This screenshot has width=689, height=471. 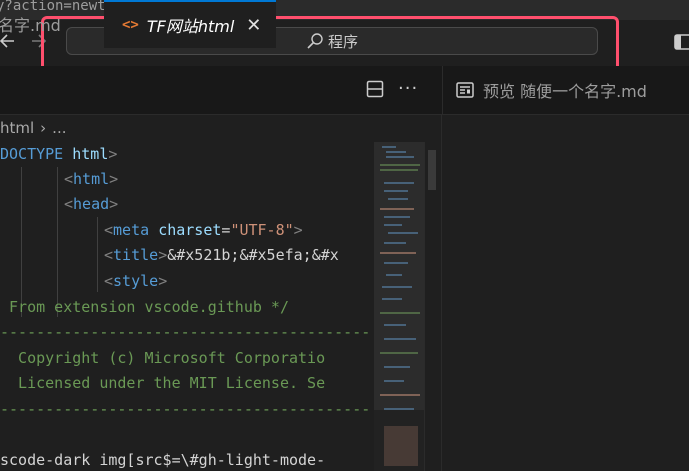 I want to click on code-line: <title>&#x521b;&#x5efa;&#x, so click(x=221, y=255).